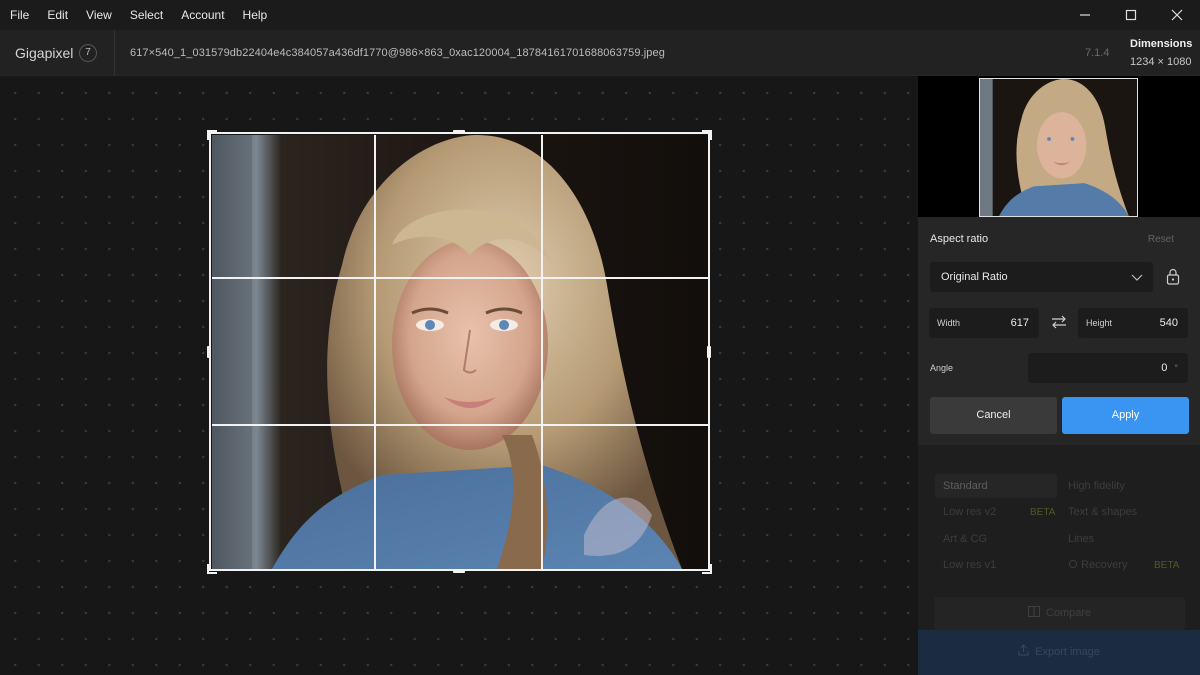  What do you see at coordinates (44, 53) in the screenshot?
I see `app-name: Gigapixel` at bounding box center [44, 53].